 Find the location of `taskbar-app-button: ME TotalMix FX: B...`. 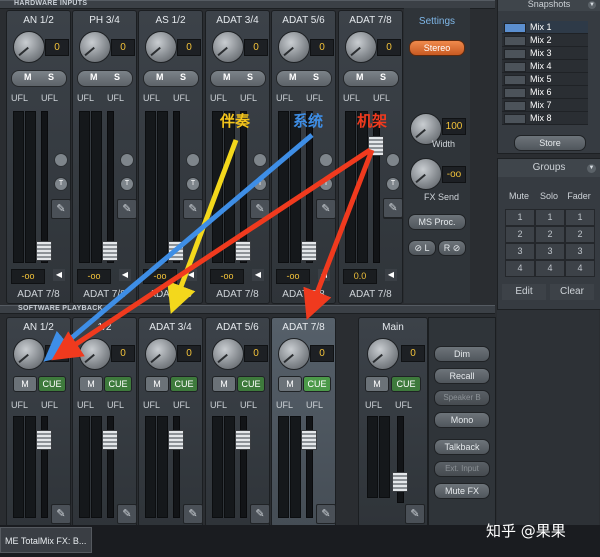

taskbar-app-button: ME TotalMix FX: B... is located at coordinates (46, 540).